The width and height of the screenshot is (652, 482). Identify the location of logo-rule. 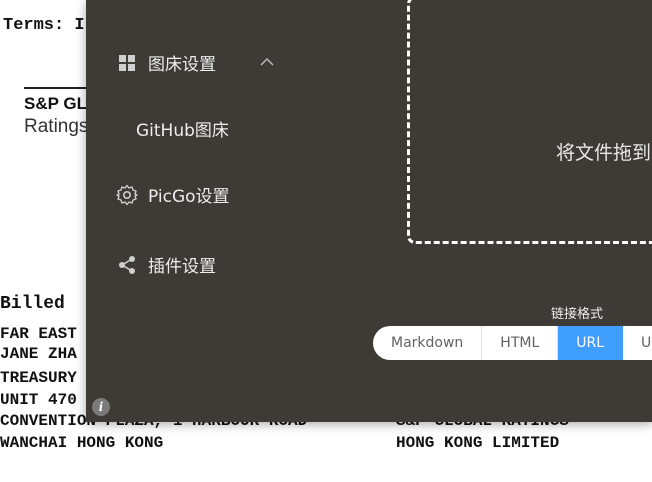
(59, 88).